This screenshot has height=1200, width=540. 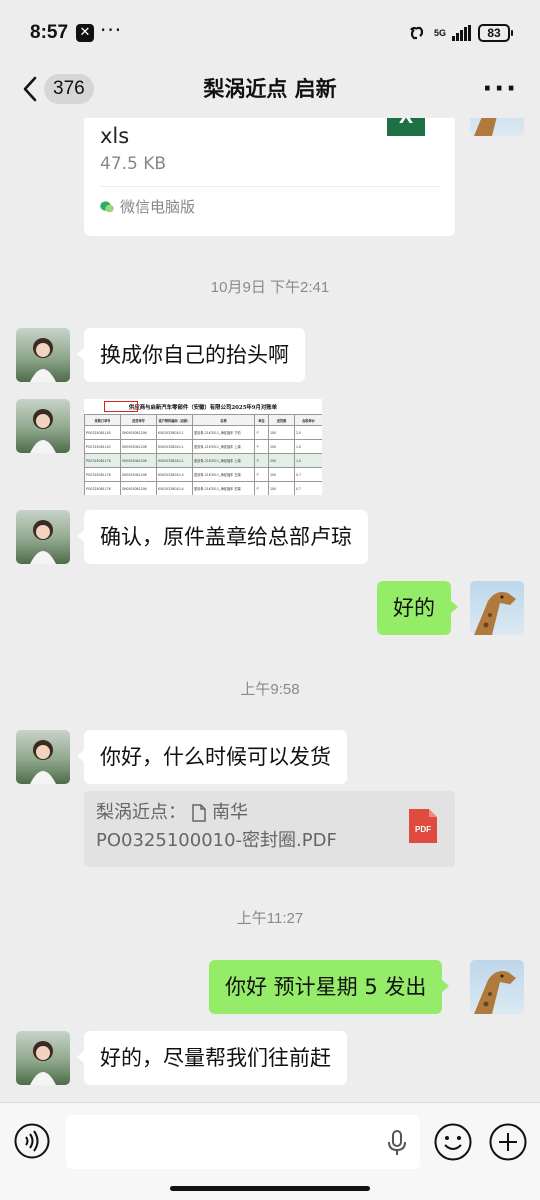 I want to click on microphone-icon, so click(x=397, y=1143).